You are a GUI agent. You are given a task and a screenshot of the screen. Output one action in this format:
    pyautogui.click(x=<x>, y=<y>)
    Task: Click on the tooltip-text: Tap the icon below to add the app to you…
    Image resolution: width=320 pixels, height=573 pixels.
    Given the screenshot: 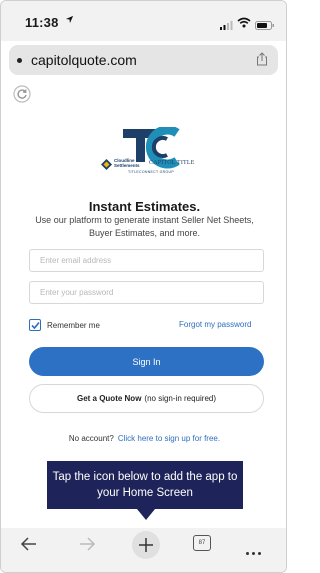 What is the action you would take?
    pyautogui.click(x=145, y=485)
    